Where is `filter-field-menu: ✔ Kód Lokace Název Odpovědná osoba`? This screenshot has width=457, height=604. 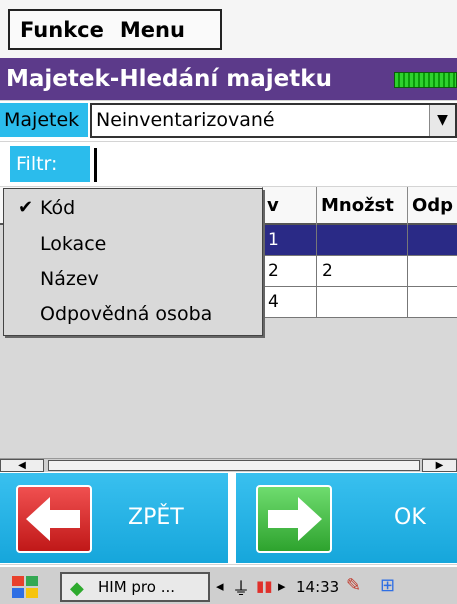 filter-field-menu: ✔ Kód Lokace Název Odpovědná osoba is located at coordinates (133, 262).